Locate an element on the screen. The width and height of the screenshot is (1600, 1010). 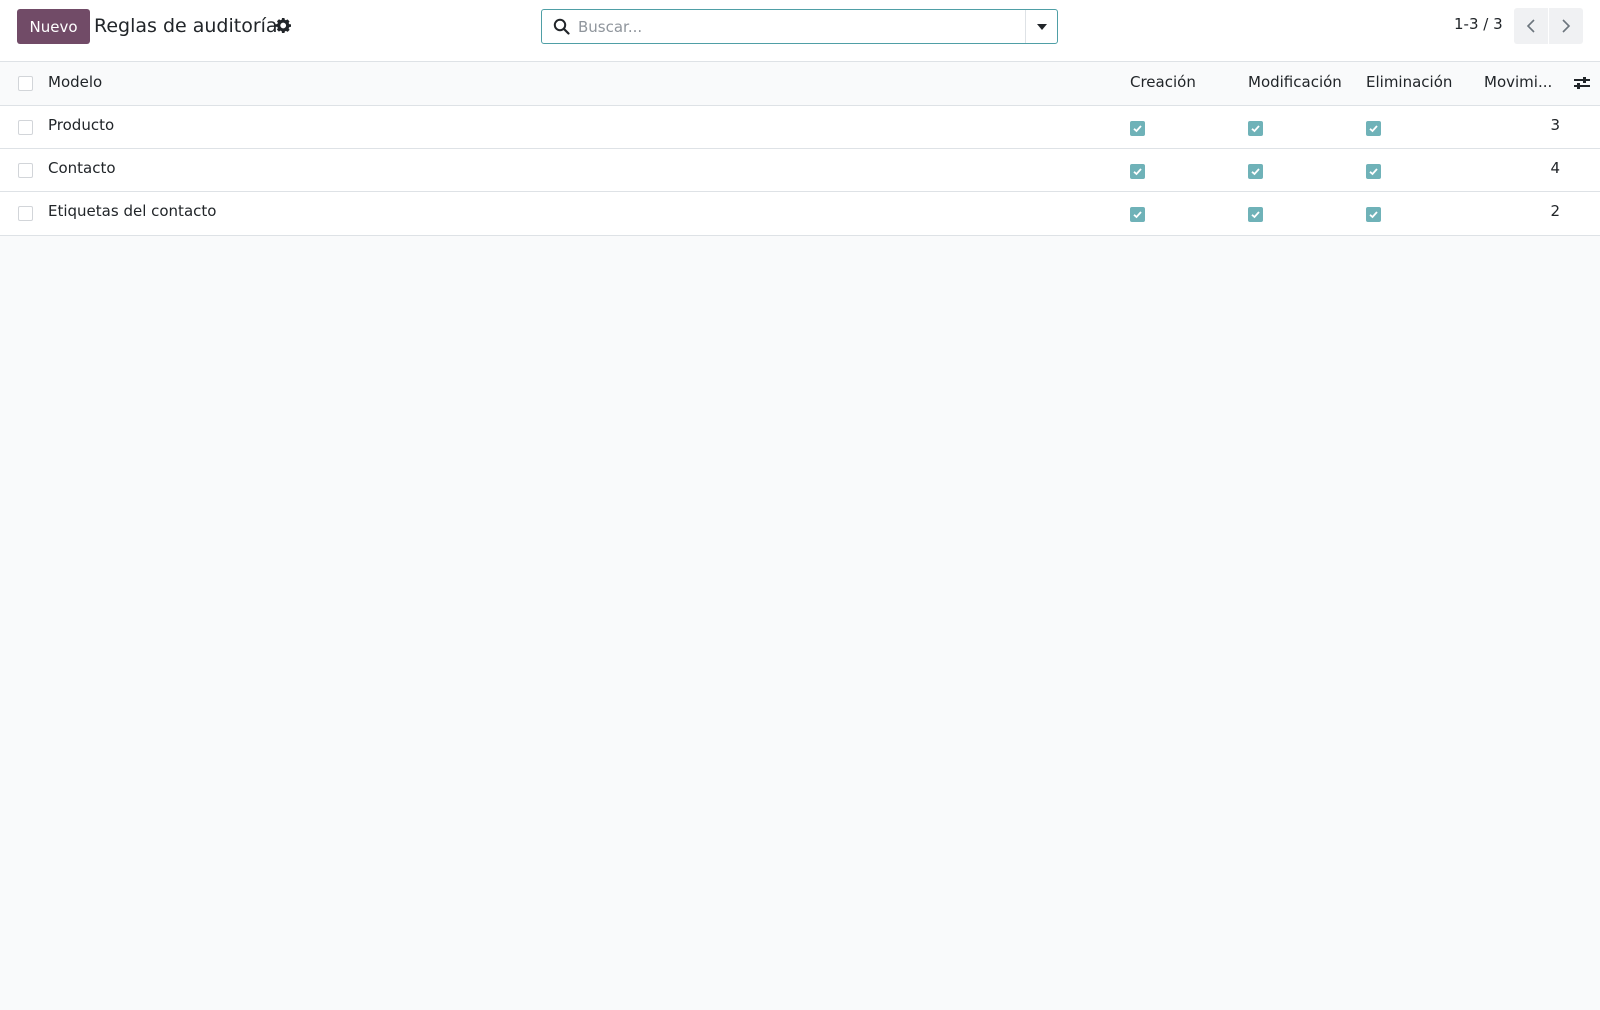
cell-model: Etiquetas del contacto is located at coordinates (132, 211).